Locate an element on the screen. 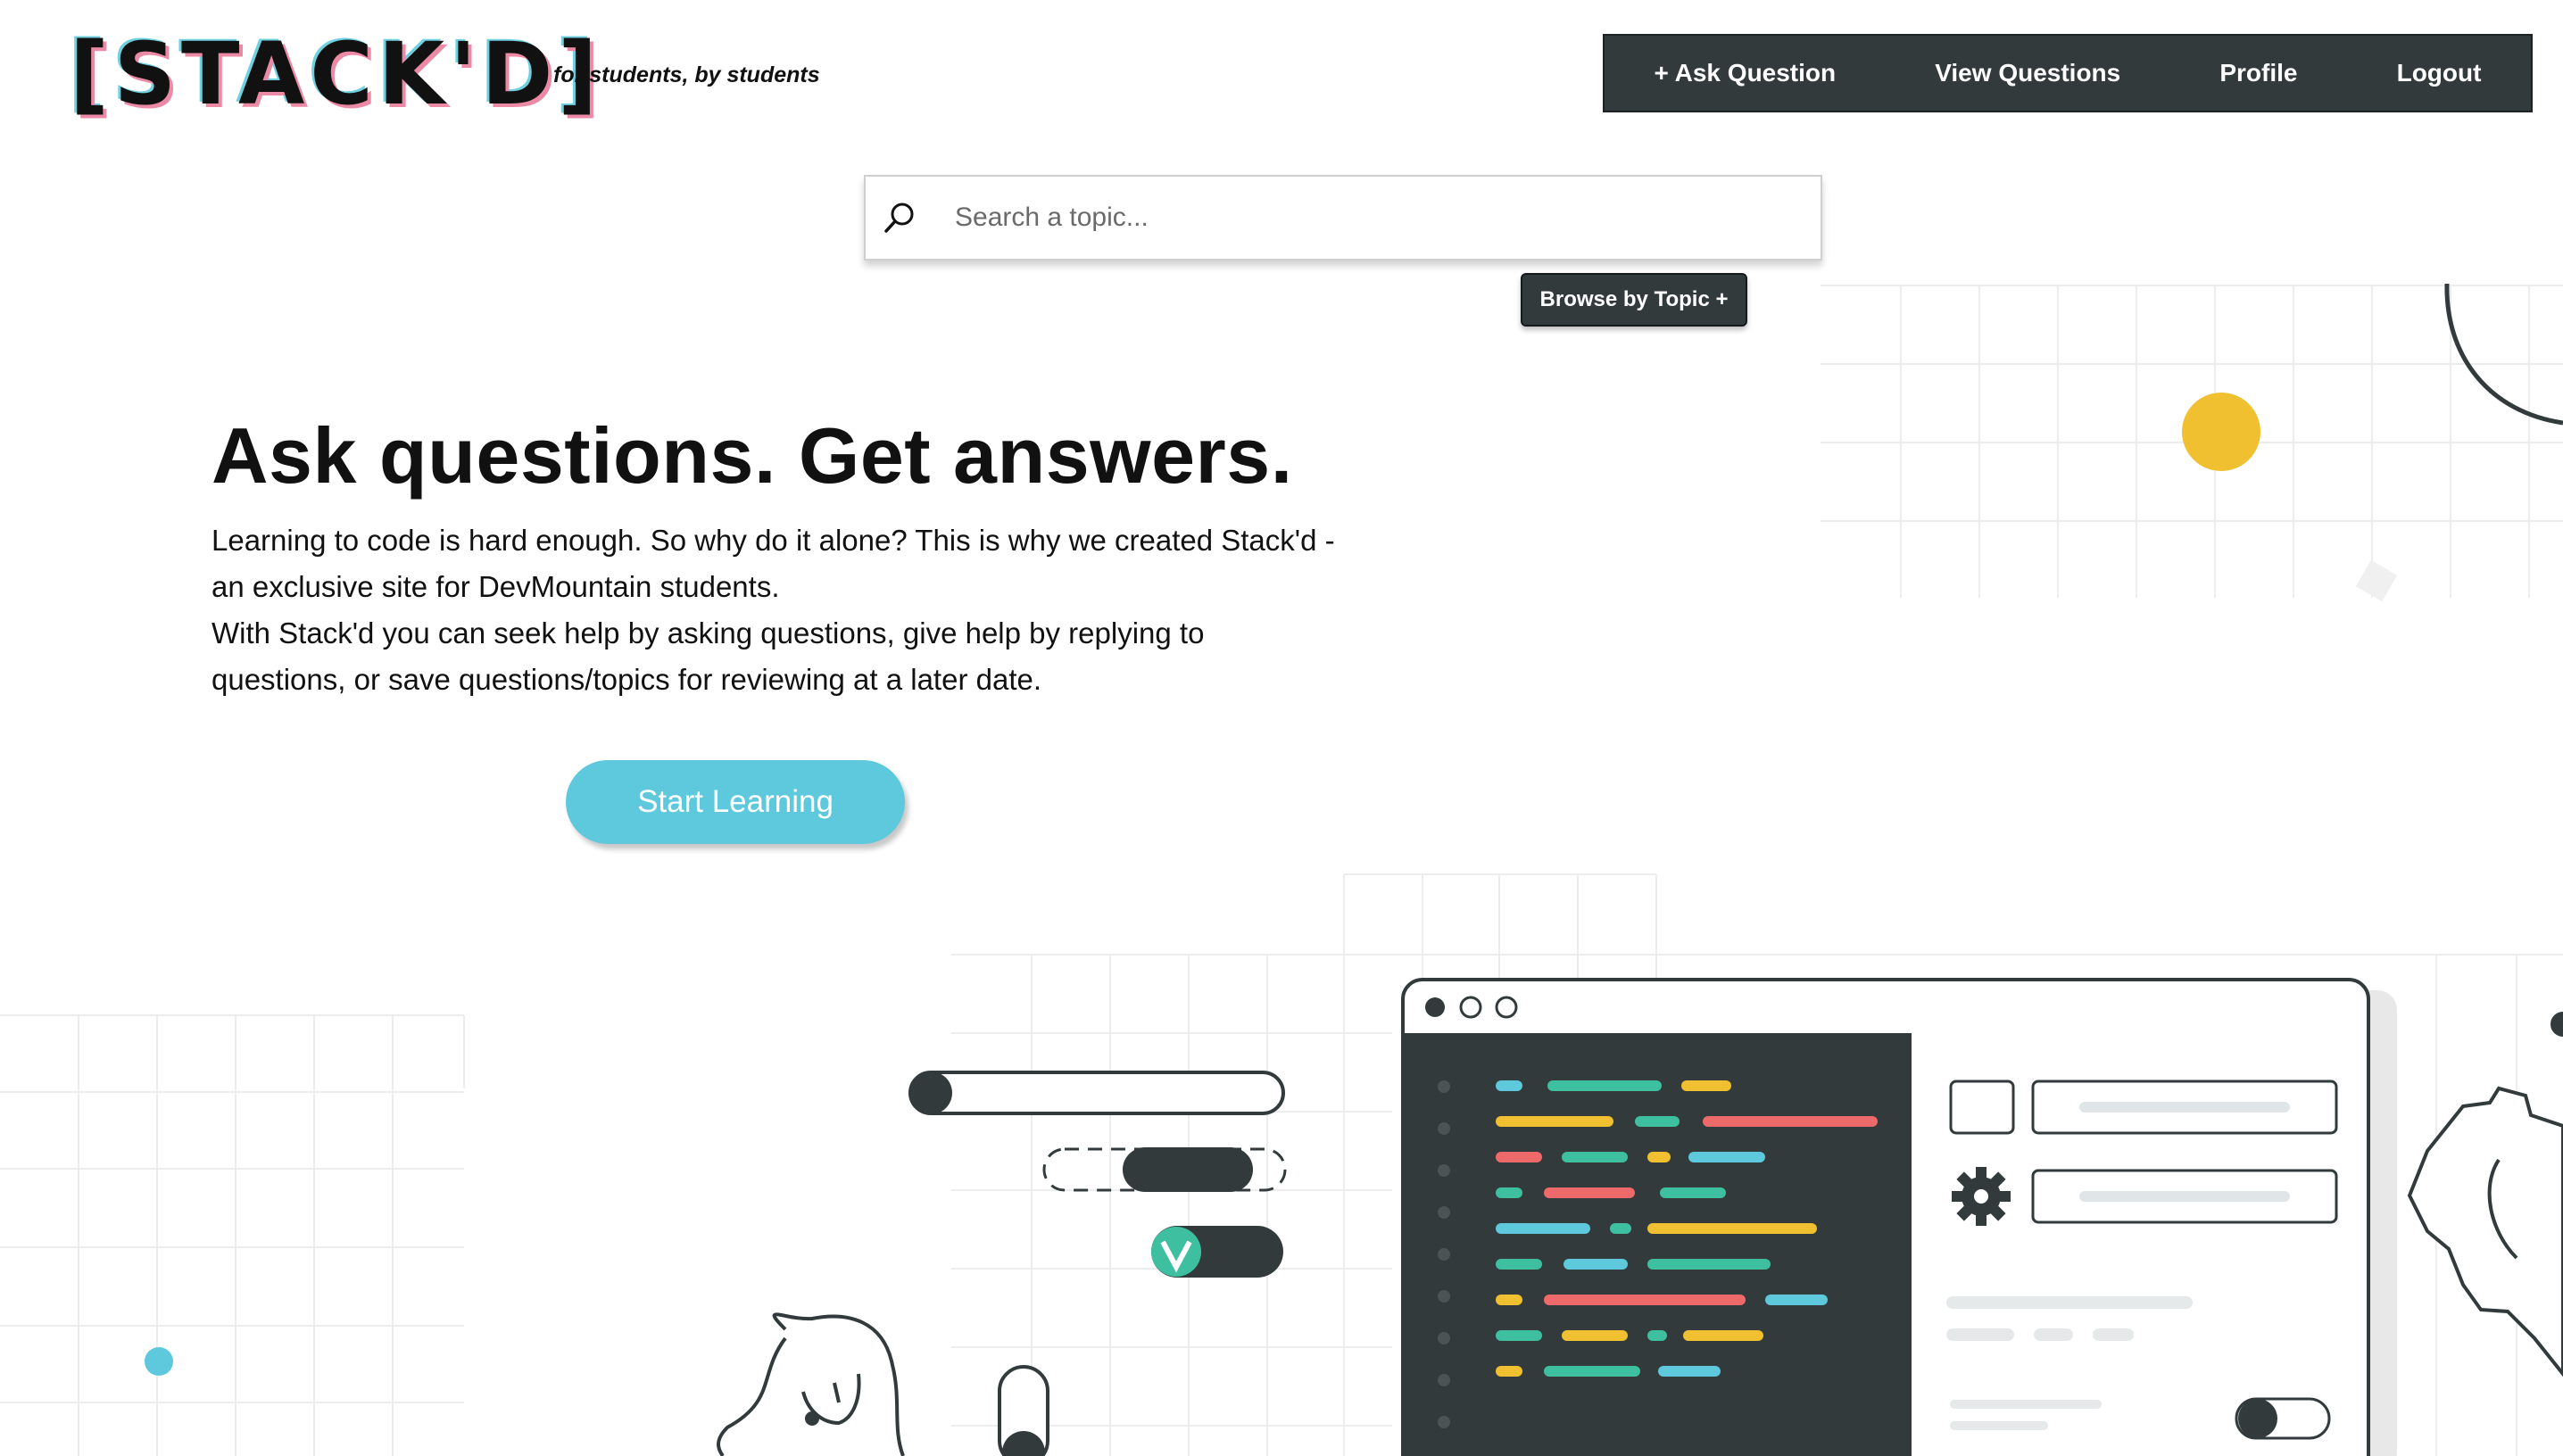 This screenshot has width=2563, height=1456. tagline: for students, by students is located at coordinates (686, 75).